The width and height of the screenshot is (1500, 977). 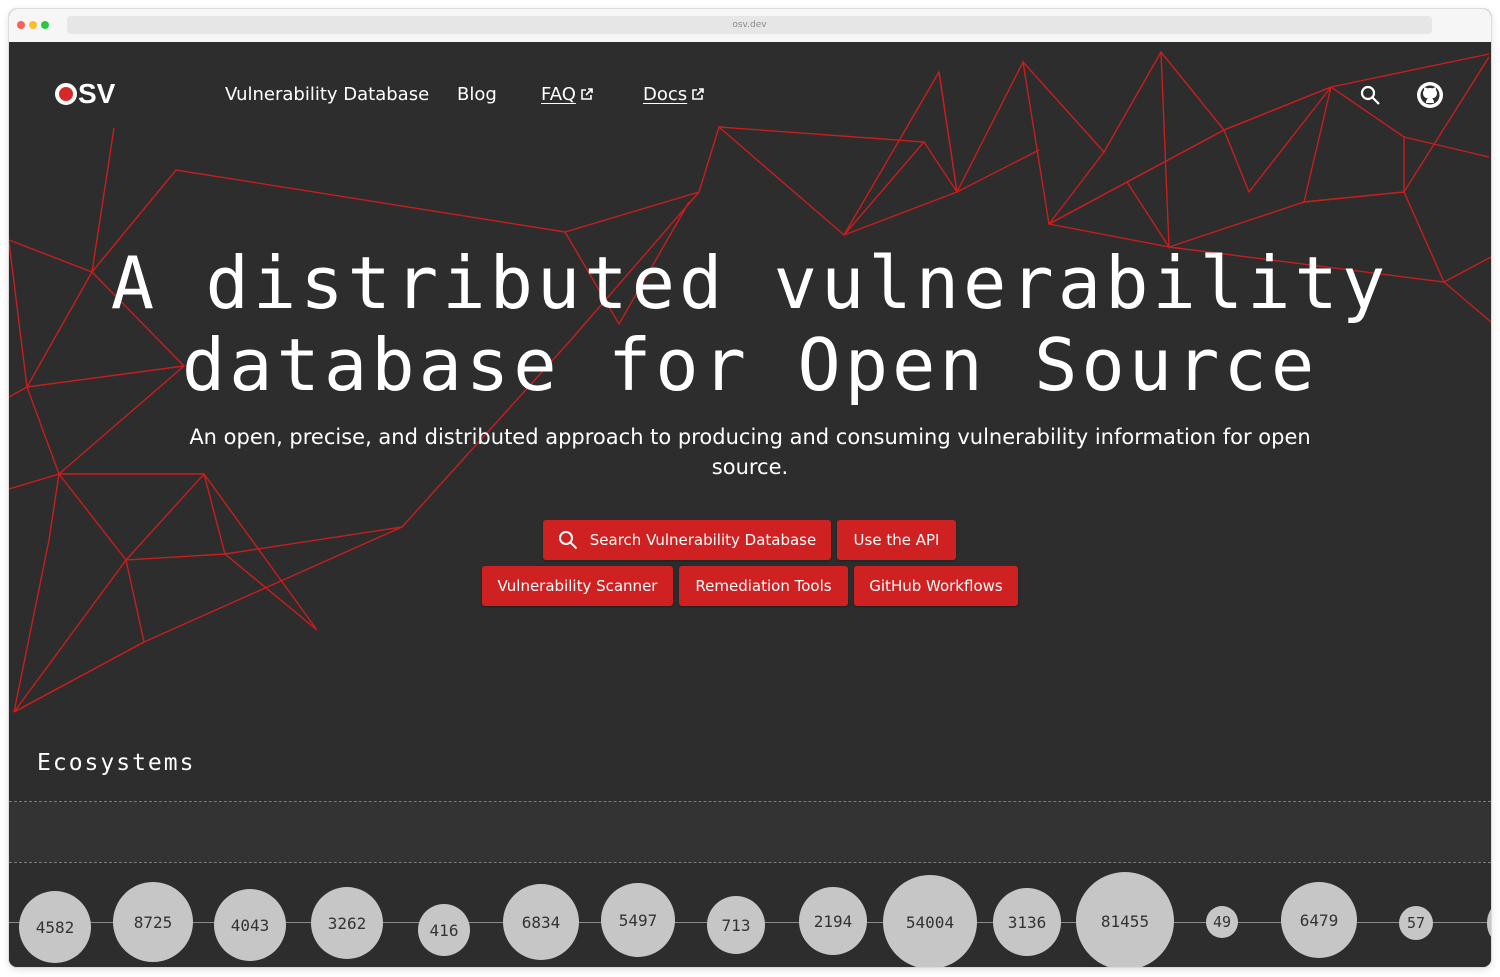 What do you see at coordinates (1319, 920) in the screenshot?
I see `ecosystem-bubble: 6479` at bounding box center [1319, 920].